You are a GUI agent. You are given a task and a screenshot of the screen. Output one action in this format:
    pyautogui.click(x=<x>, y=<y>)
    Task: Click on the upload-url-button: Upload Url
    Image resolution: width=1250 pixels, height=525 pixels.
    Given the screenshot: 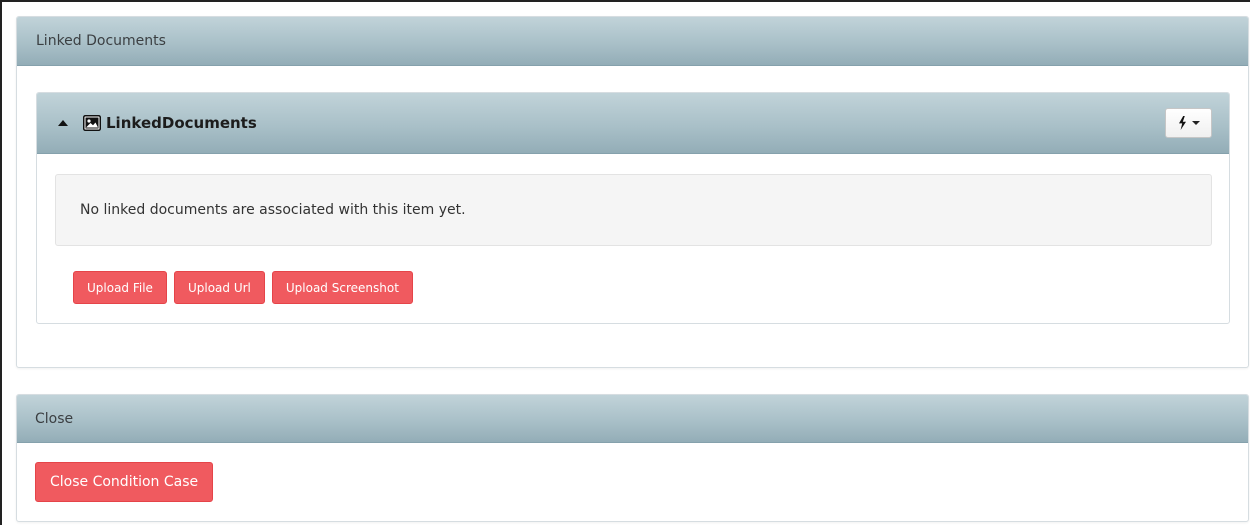 What is the action you would take?
    pyautogui.click(x=219, y=287)
    